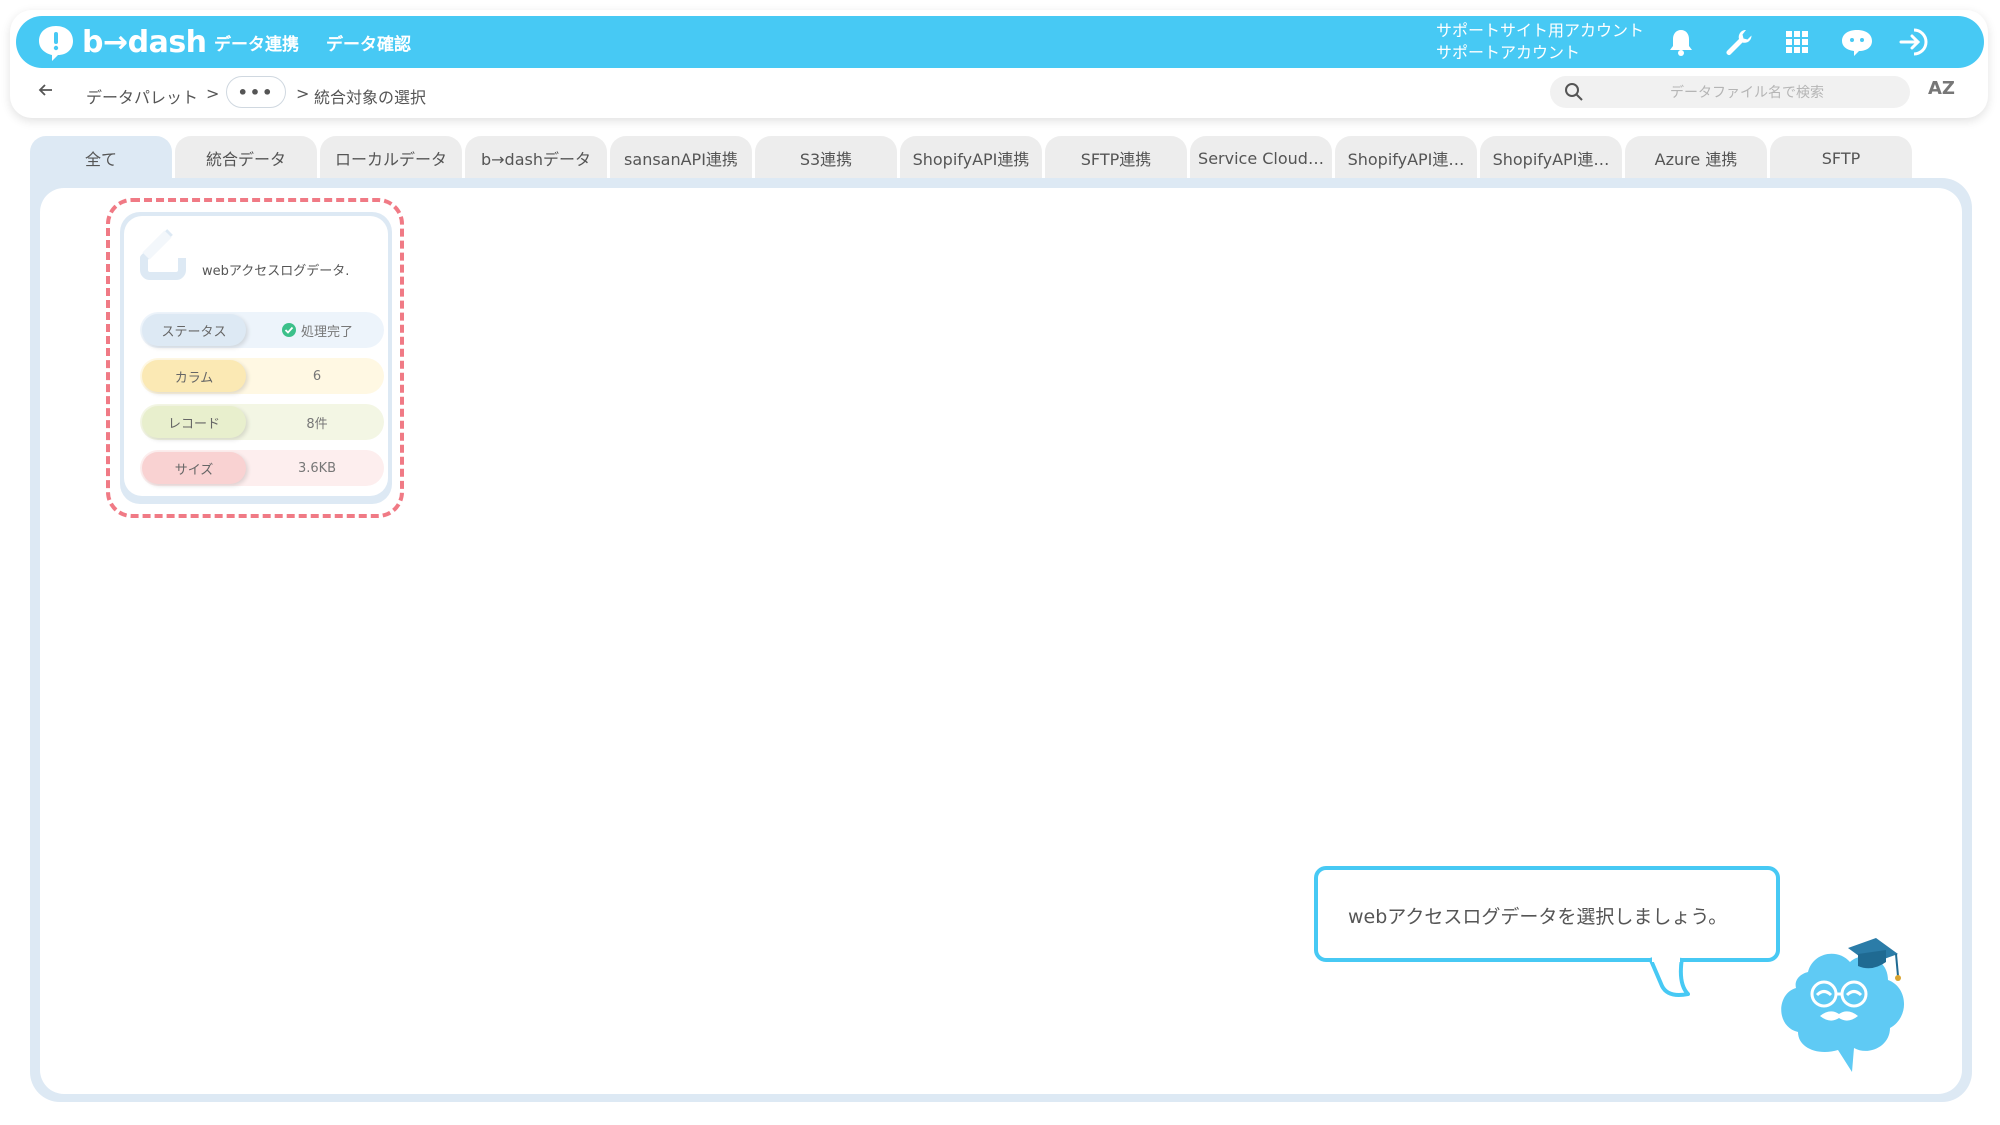 Image resolution: width=2000 pixels, height=1125 pixels. Describe the element at coordinates (255, 358) in the screenshot. I see `guide-highlight-frame` at that location.